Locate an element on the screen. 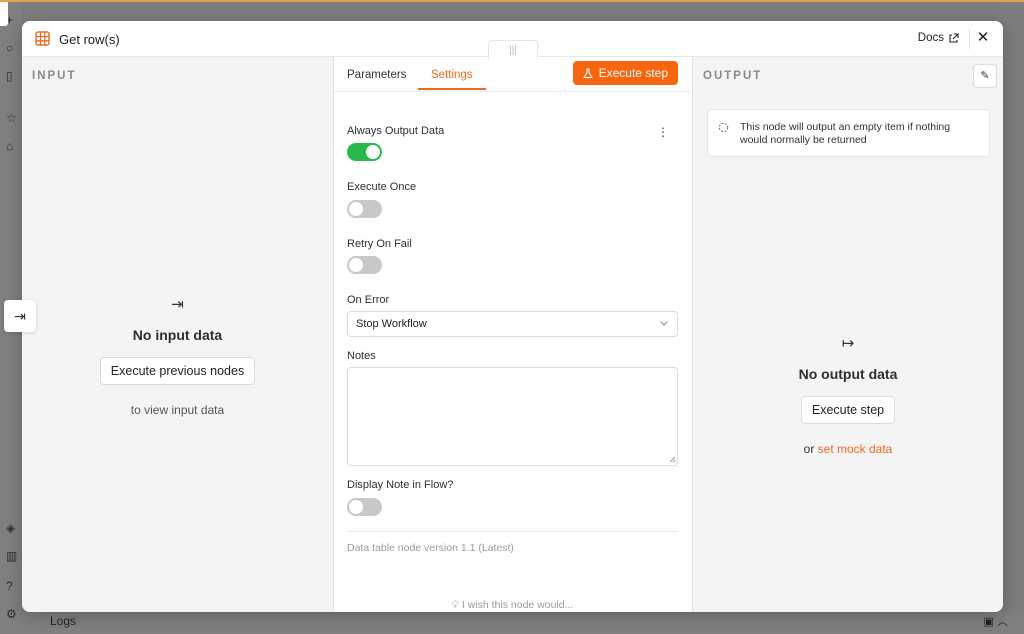 Image resolution: width=1024 pixels, height=634 pixels. empty-item-icon is located at coordinates (723, 127).